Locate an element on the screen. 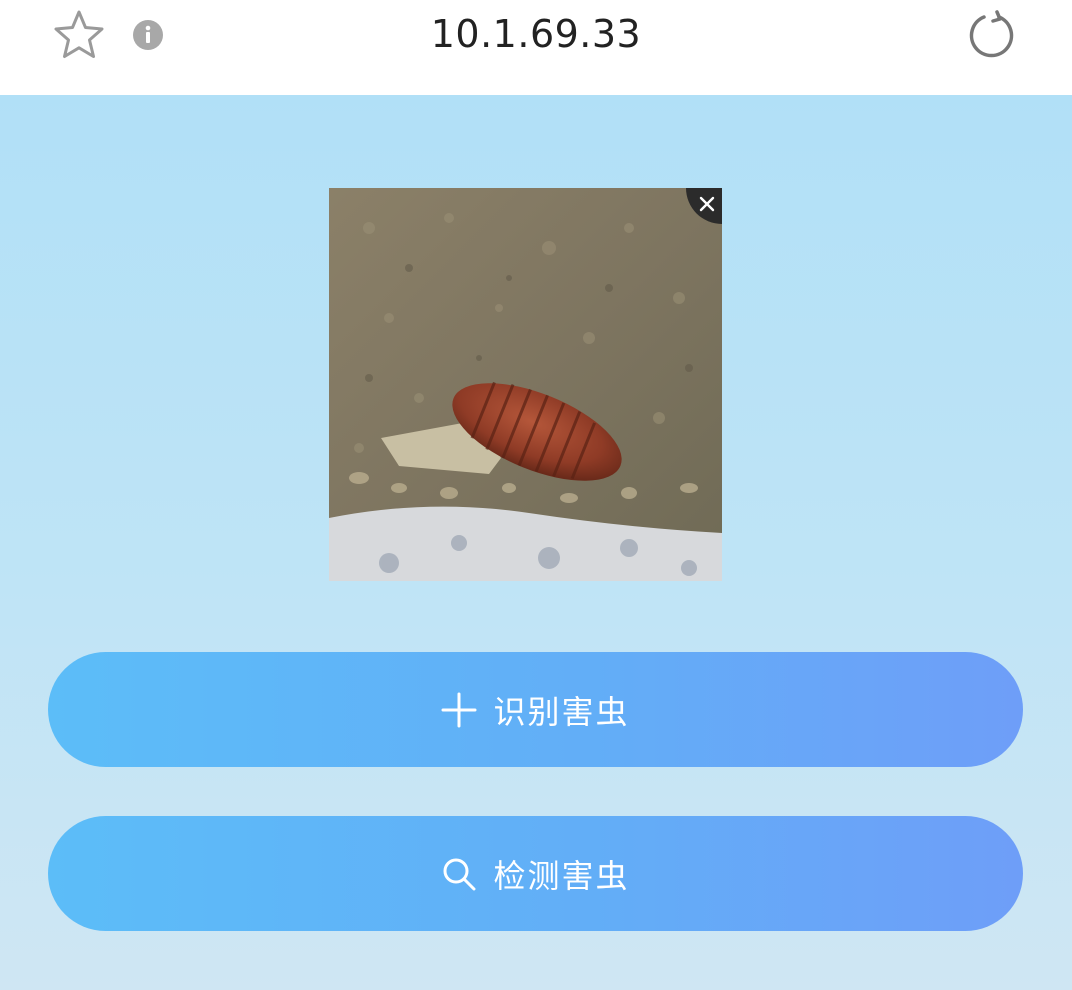 The width and height of the screenshot is (1072, 990). address-bar: 10.1.69.33 is located at coordinates (536, 34).